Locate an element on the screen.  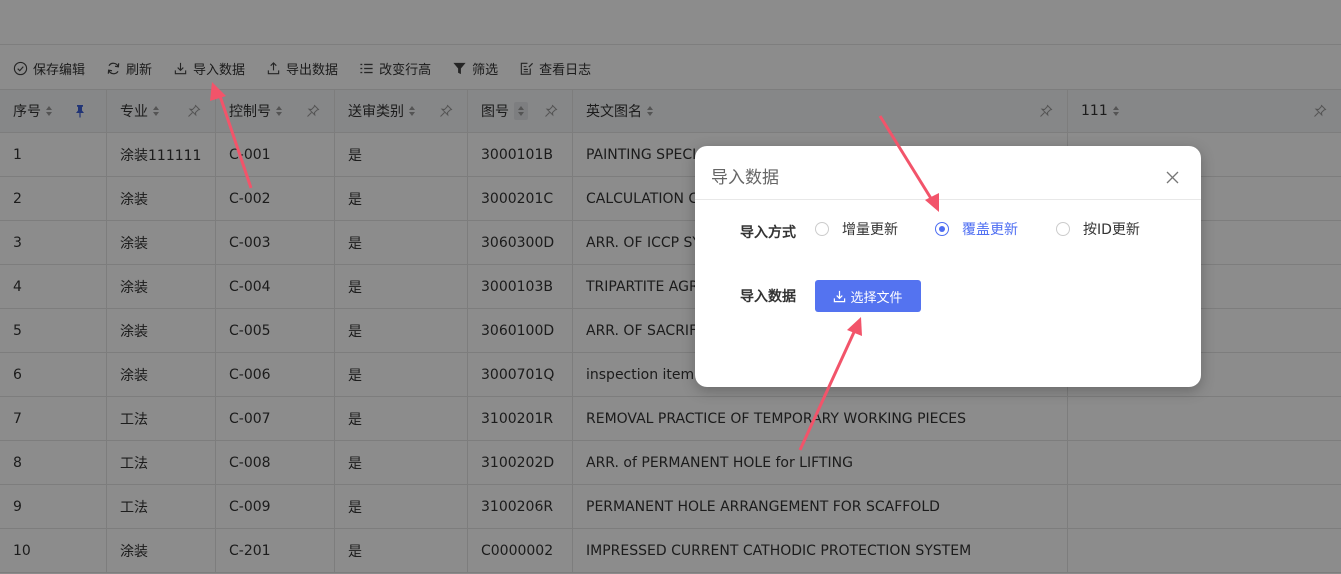
close-icon is located at coordinates (1172, 177).